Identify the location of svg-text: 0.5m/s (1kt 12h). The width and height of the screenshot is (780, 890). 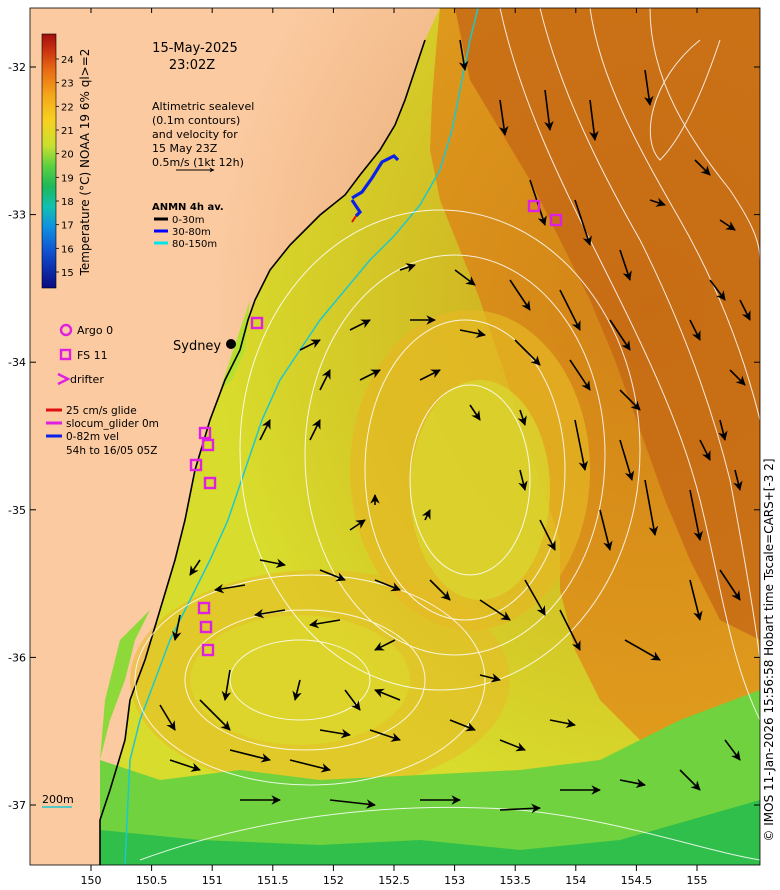
(198, 162).